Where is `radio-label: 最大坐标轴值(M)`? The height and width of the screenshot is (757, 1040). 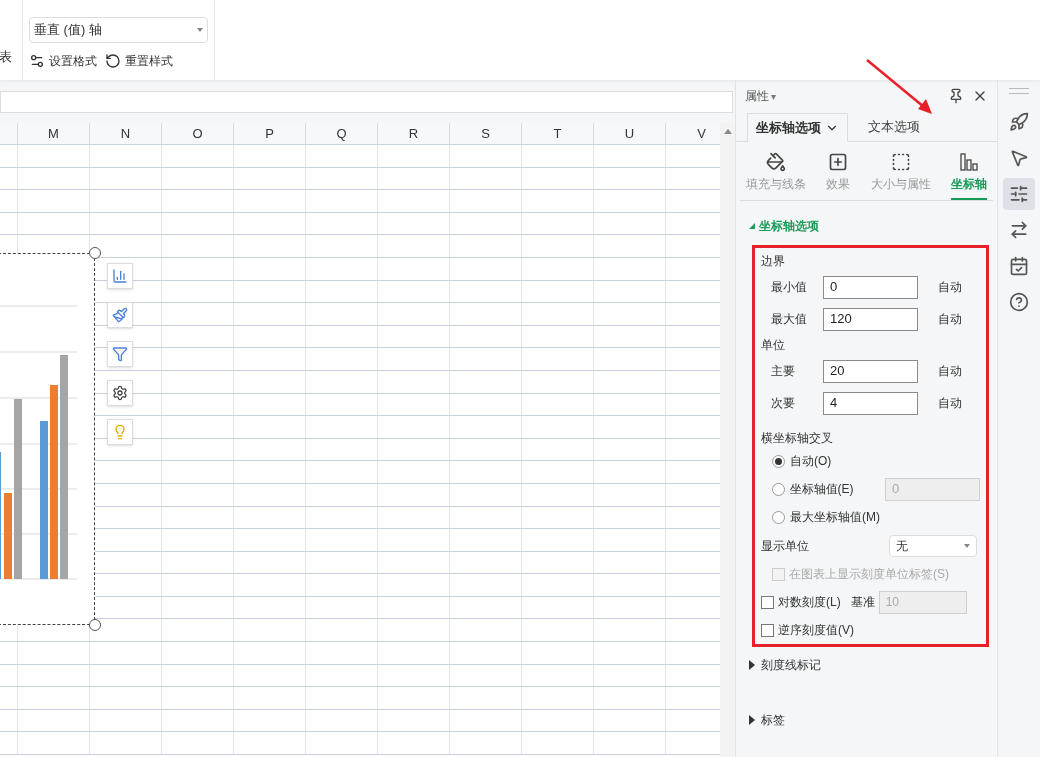
radio-label: 最大坐标轴值(M) is located at coordinates (840, 517).